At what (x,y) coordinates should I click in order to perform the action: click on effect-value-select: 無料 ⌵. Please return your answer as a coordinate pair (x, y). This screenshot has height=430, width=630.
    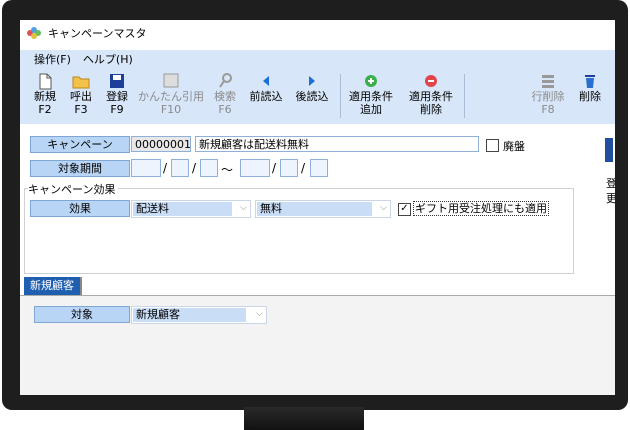
    Looking at the image, I should click on (323, 209).